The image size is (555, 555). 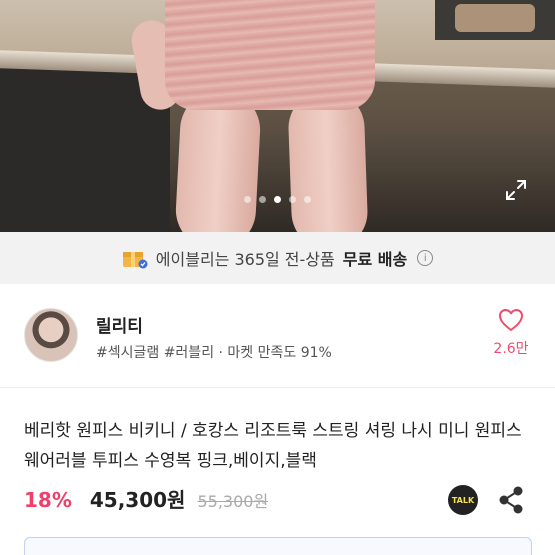 I want to click on price-row: 18% 45,300원 55,300원, so click(x=146, y=499).